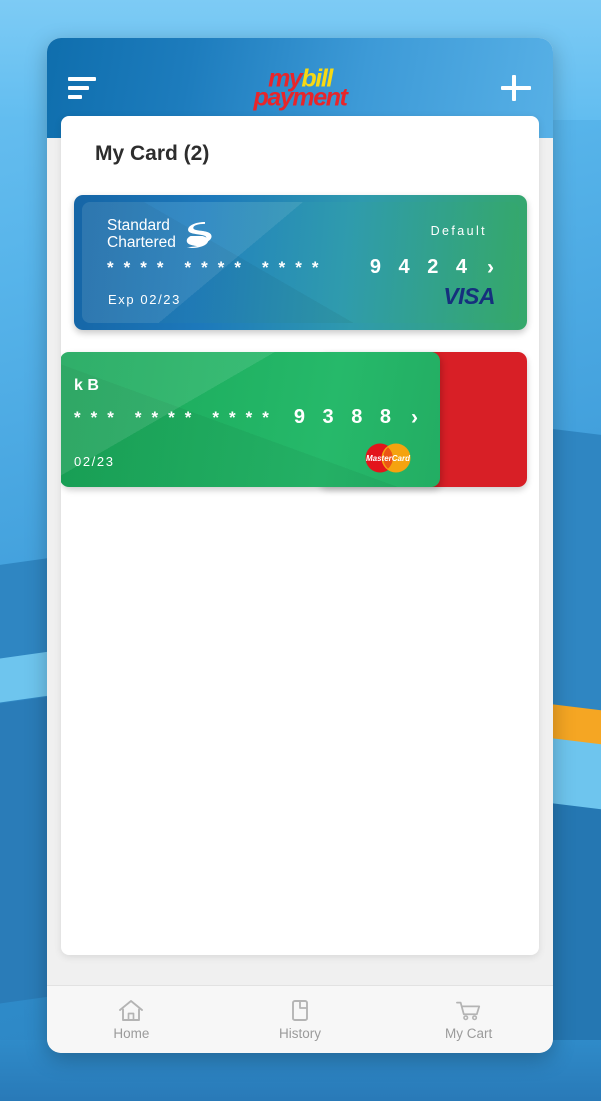 Image resolution: width=601 pixels, height=1101 pixels. I want to click on visa-logo: VISA, so click(469, 296).